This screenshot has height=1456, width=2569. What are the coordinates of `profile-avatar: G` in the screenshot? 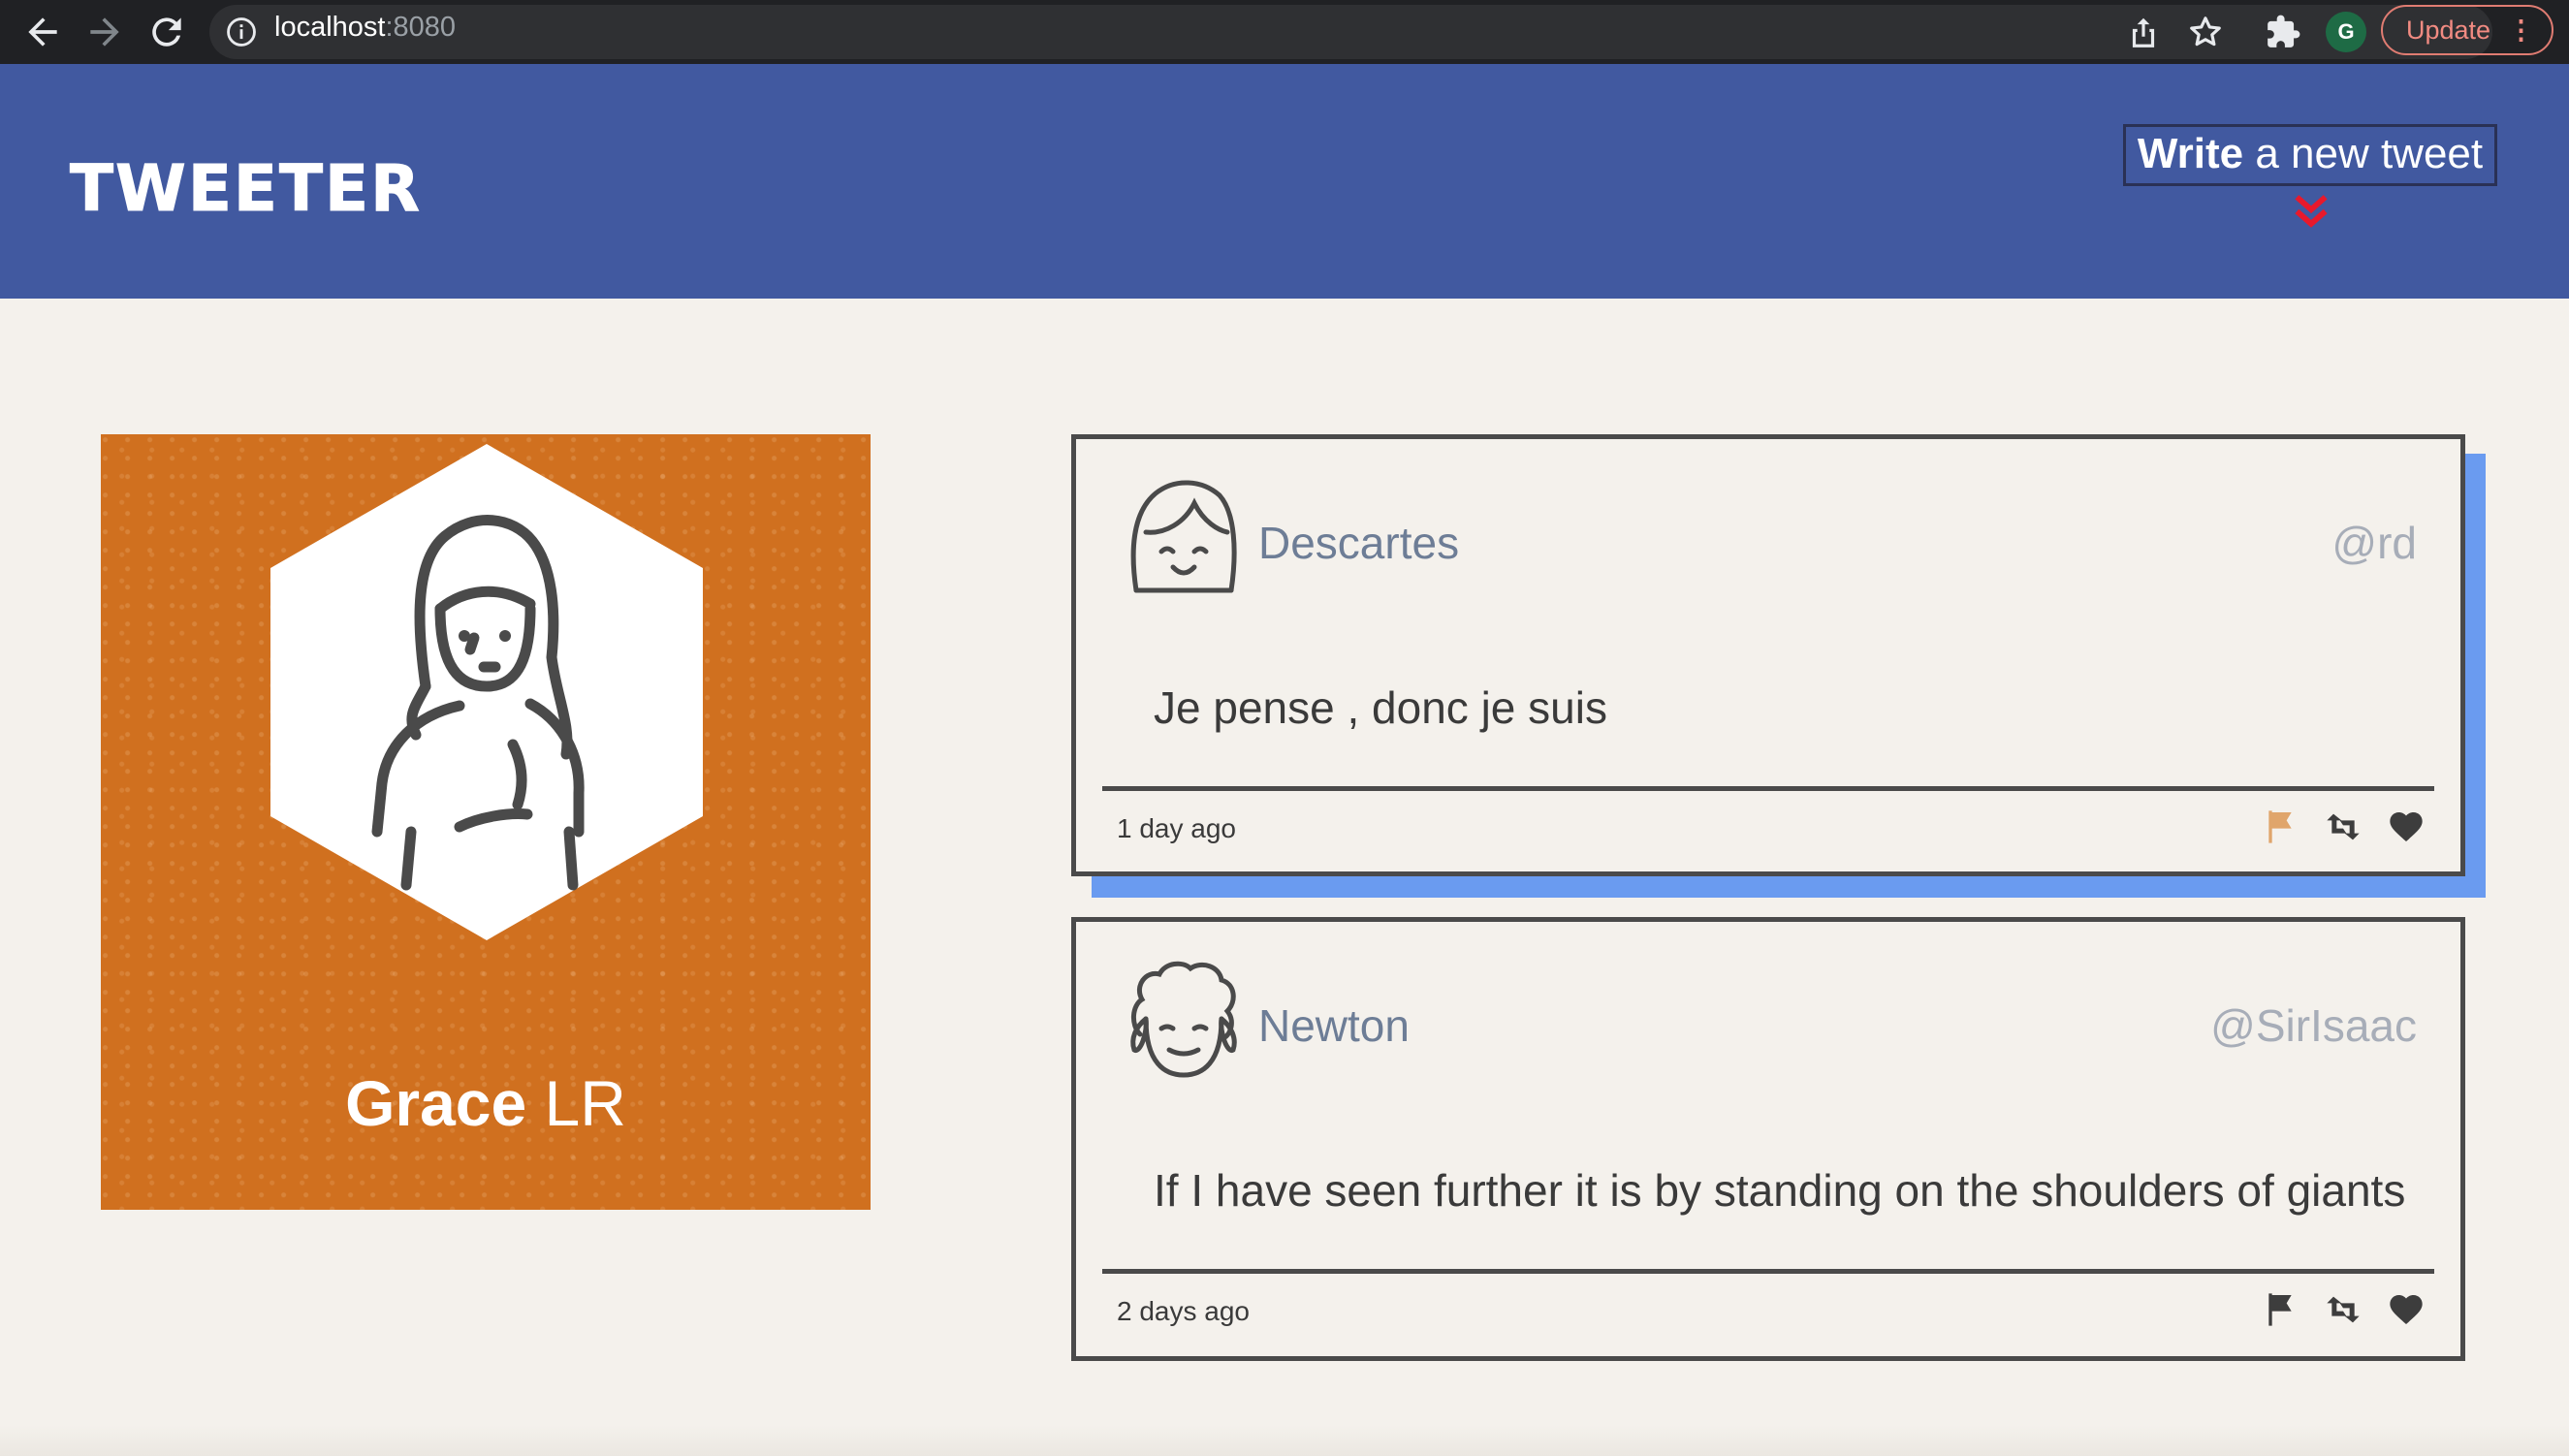 It's located at (2346, 32).